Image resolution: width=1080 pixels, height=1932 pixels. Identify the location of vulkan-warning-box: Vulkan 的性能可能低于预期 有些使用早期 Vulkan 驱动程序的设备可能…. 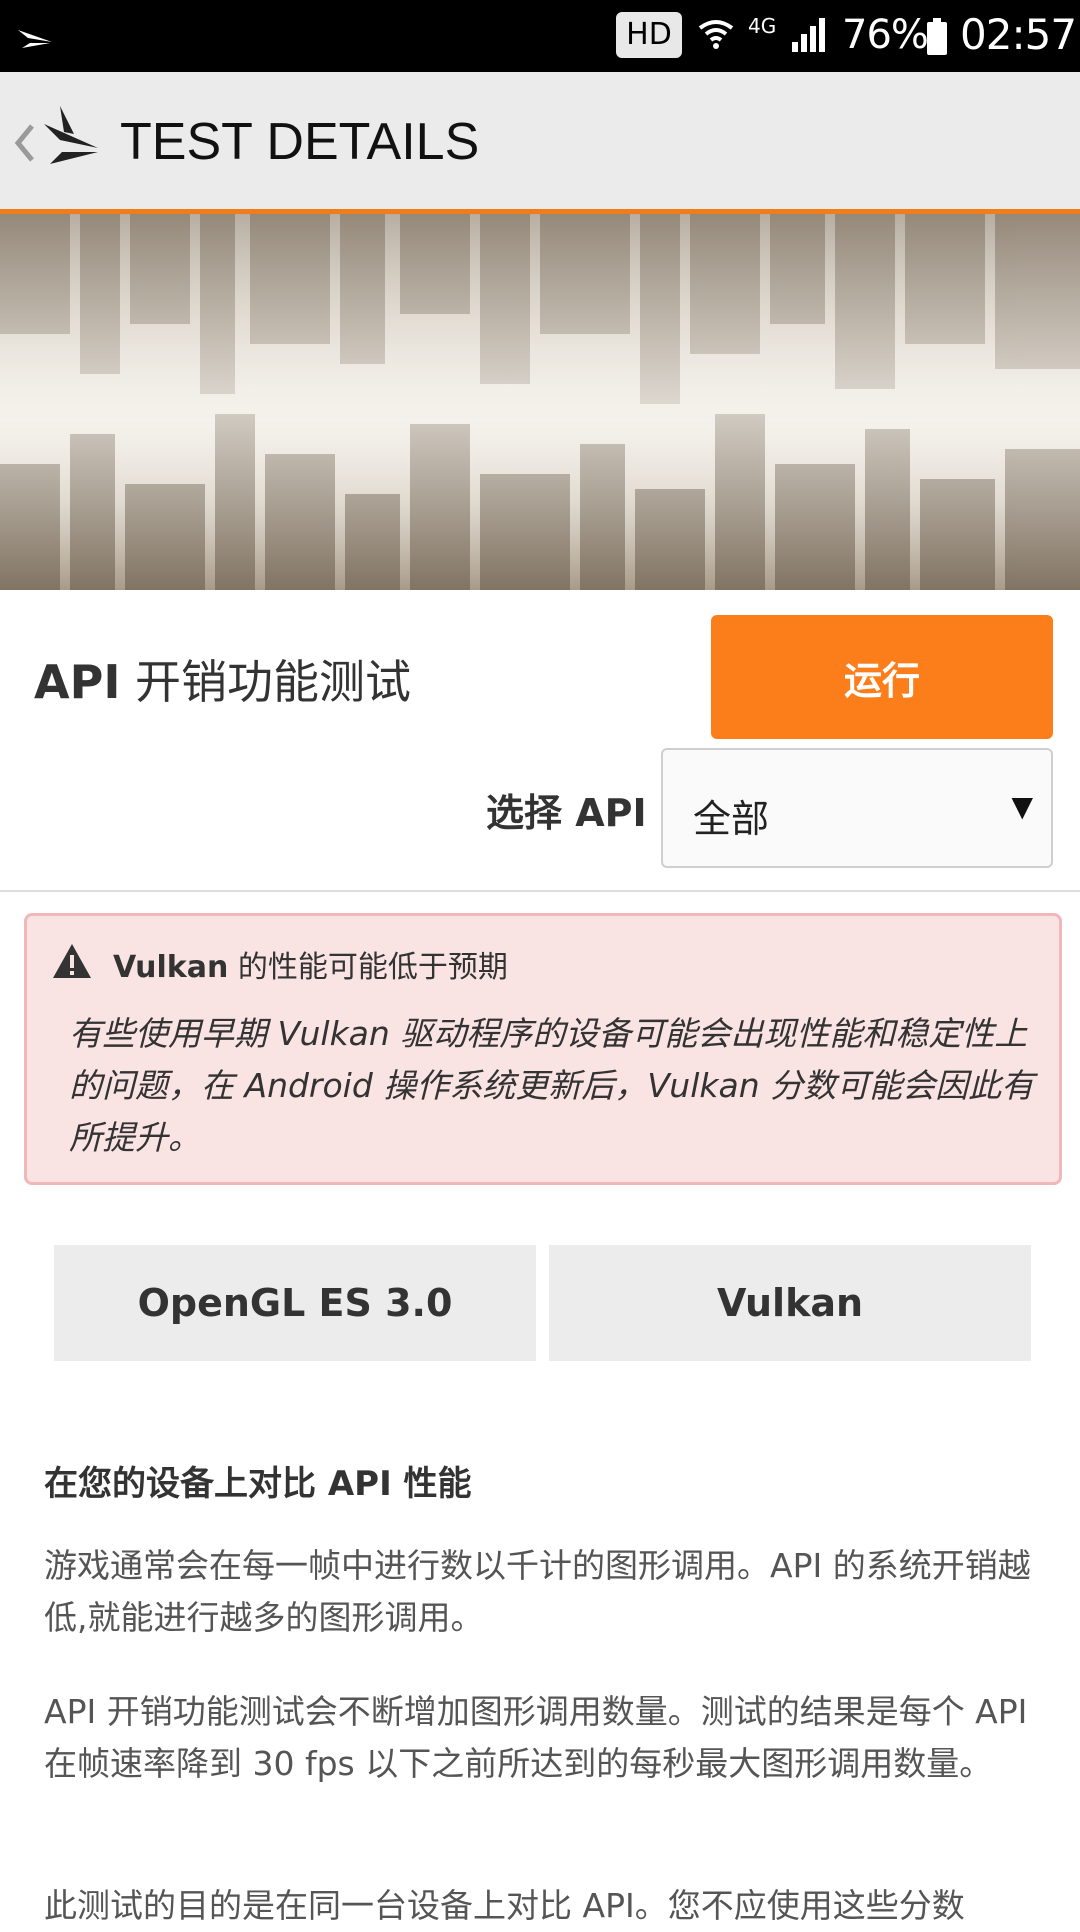
(543, 1049).